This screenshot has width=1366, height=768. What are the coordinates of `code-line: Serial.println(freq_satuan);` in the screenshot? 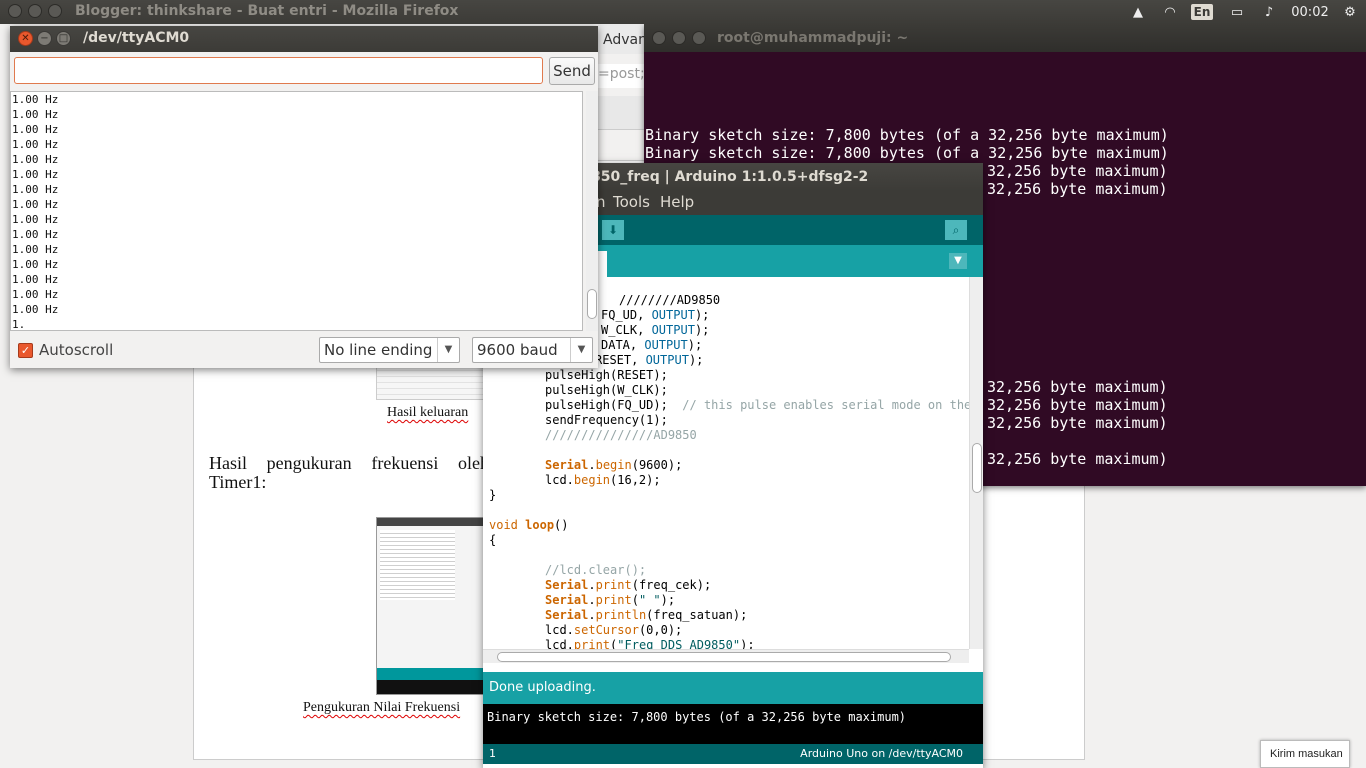 It's located at (646, 615).